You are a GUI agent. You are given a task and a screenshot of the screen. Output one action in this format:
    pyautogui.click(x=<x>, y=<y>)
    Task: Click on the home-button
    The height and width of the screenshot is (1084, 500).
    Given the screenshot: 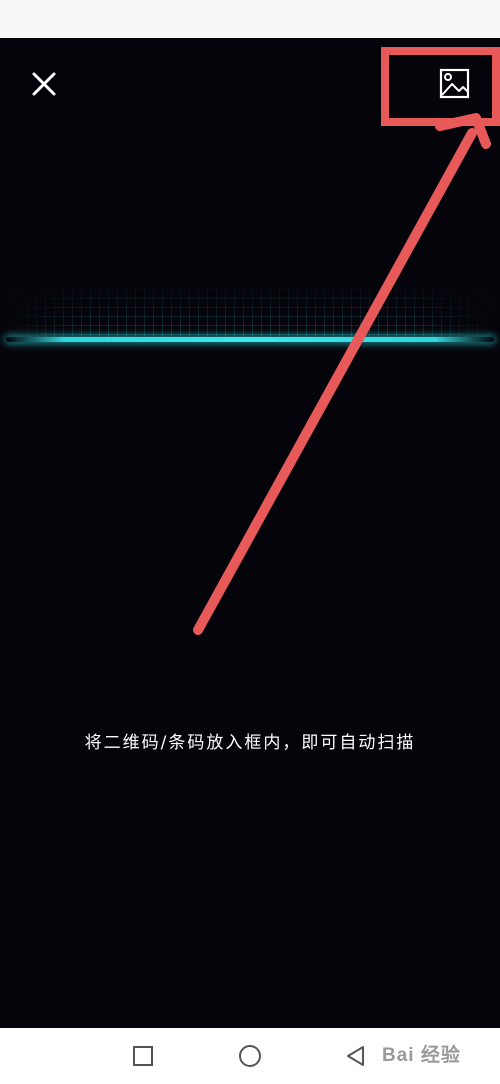 What is the action you would take?
    pyautogui.click(x=250, y=1056)
    